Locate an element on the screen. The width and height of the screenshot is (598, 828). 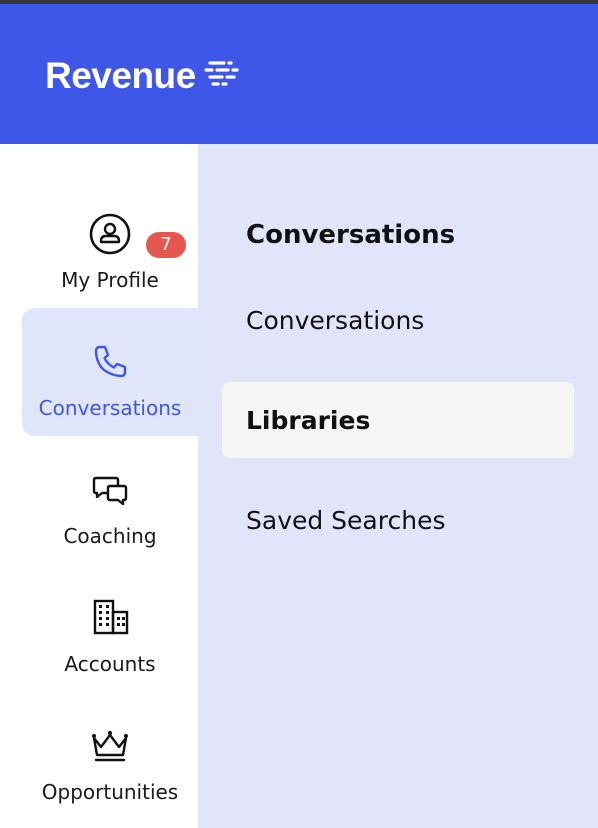
sidebar-item-label: Opportunities is located at coordinates (110, 792).